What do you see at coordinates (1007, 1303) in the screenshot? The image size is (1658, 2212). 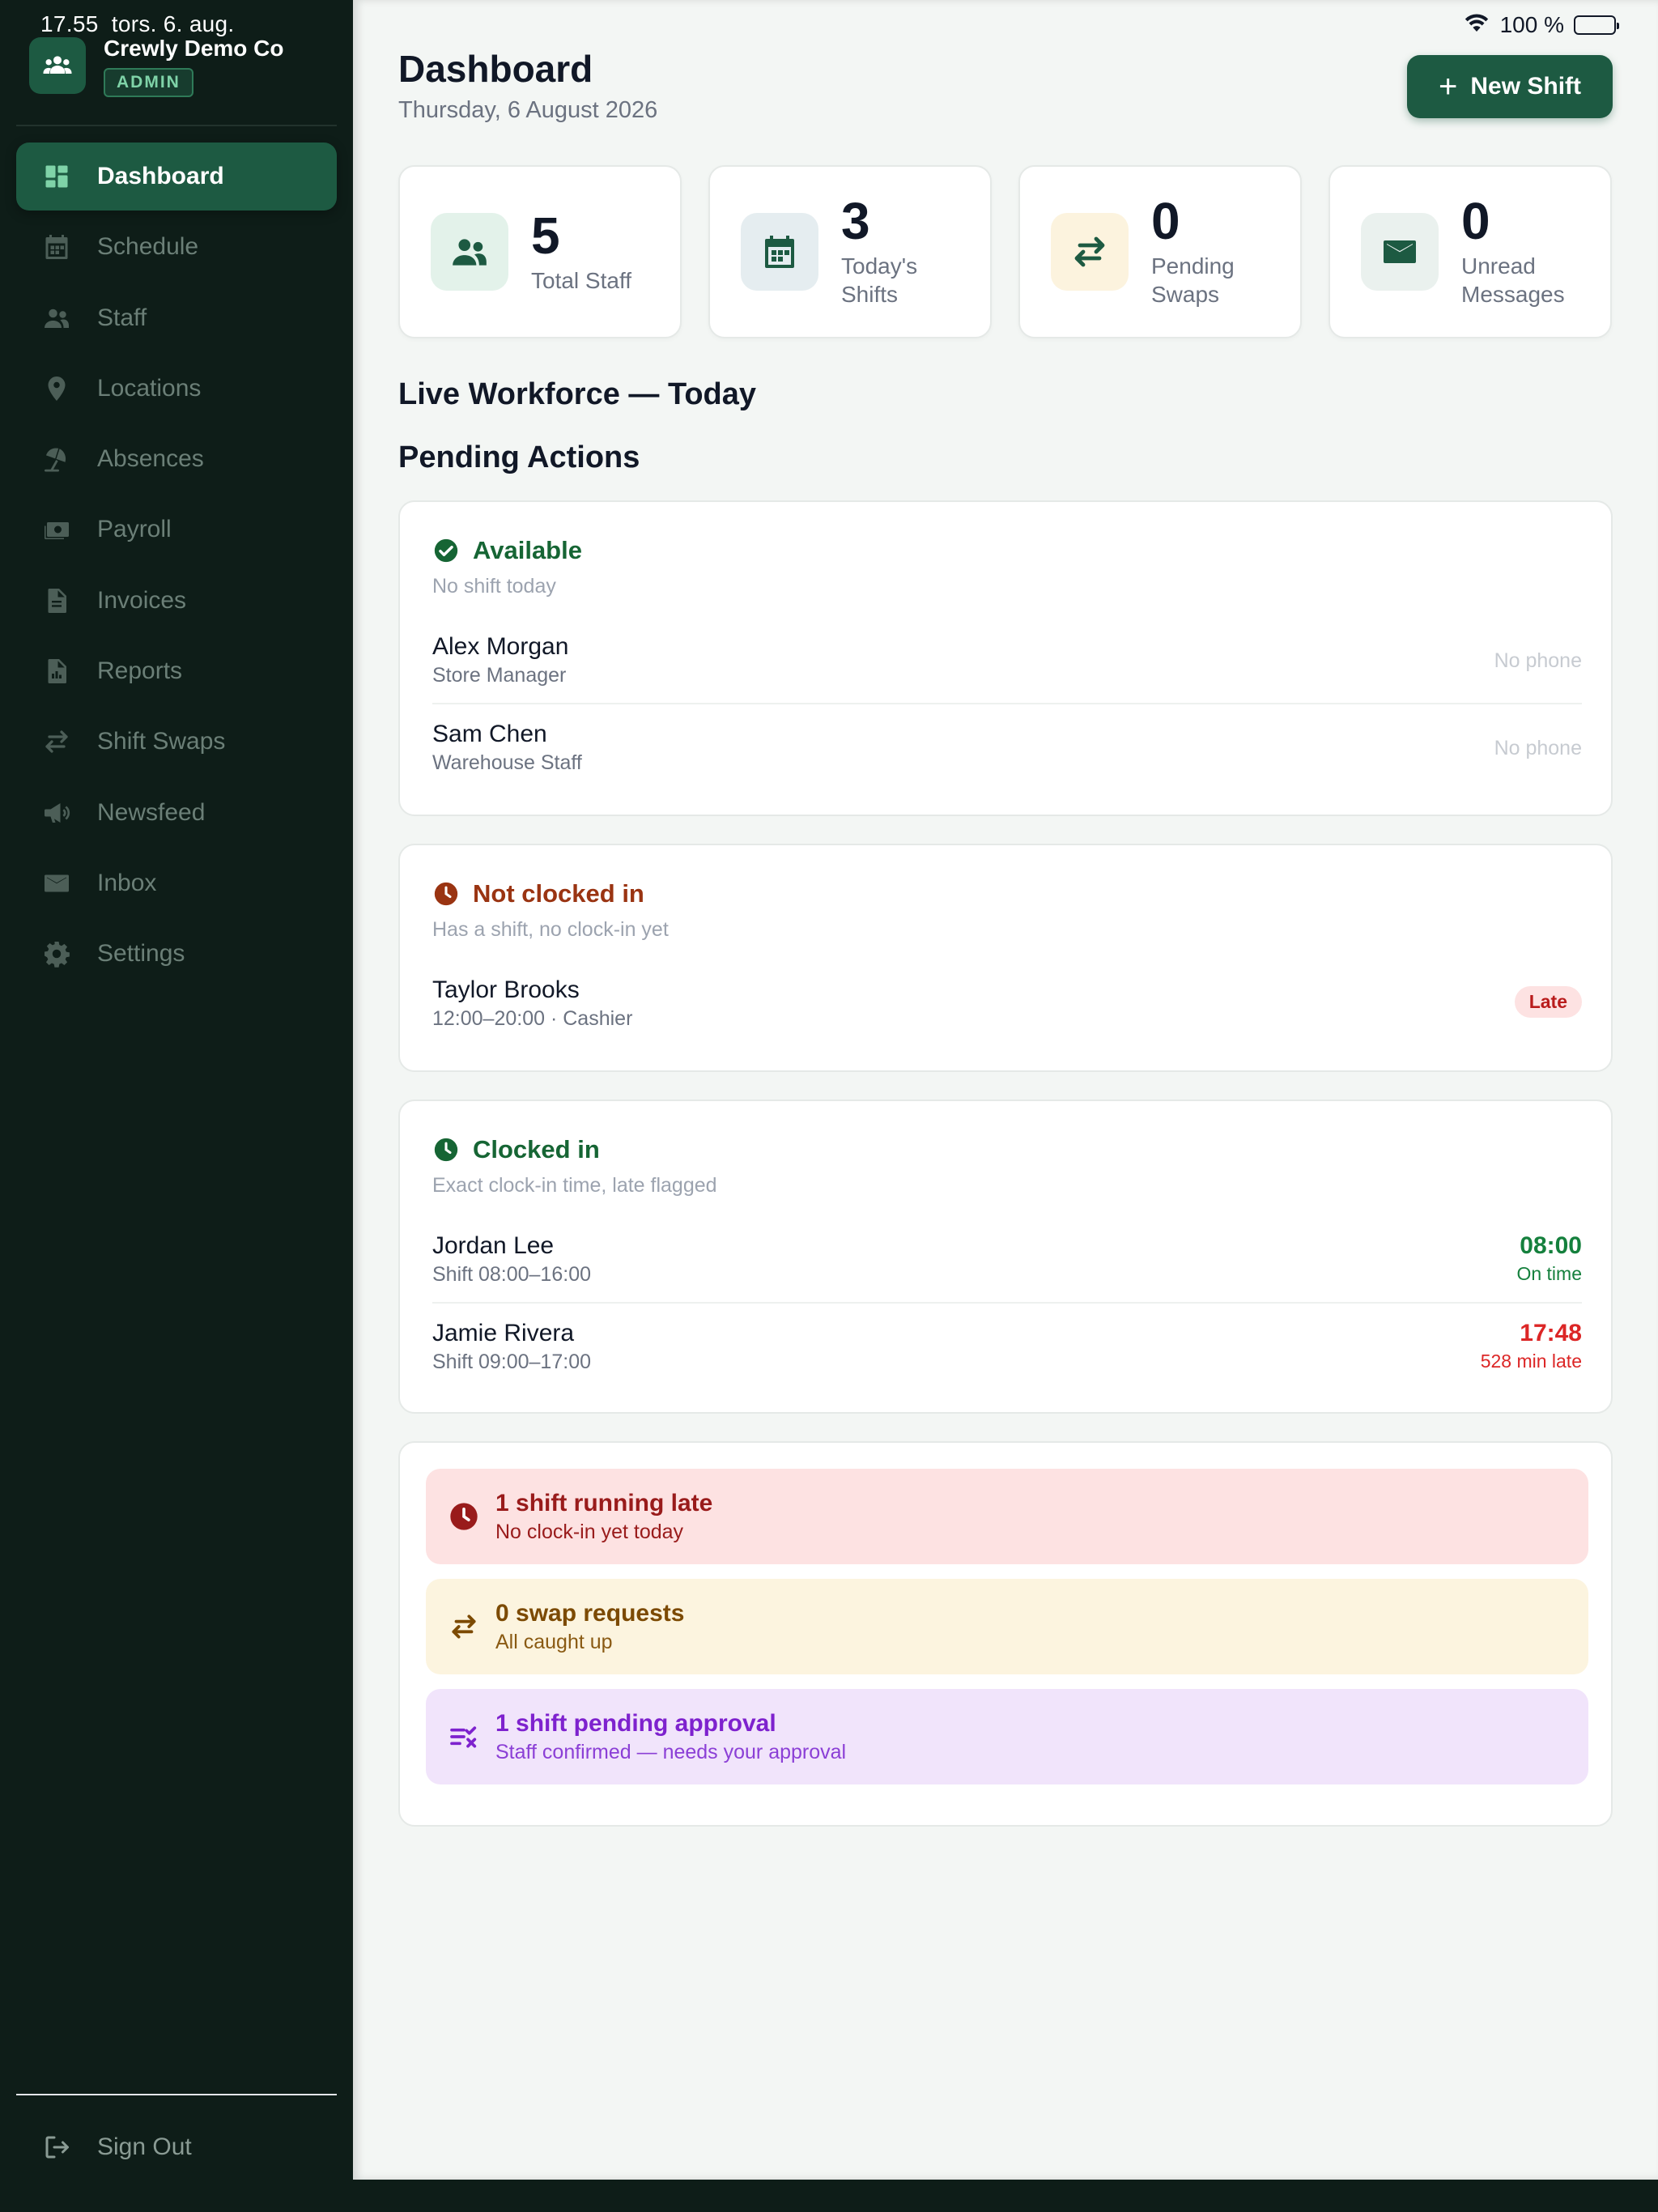 I see `row-divider` at bounding box center [1007, 1303].